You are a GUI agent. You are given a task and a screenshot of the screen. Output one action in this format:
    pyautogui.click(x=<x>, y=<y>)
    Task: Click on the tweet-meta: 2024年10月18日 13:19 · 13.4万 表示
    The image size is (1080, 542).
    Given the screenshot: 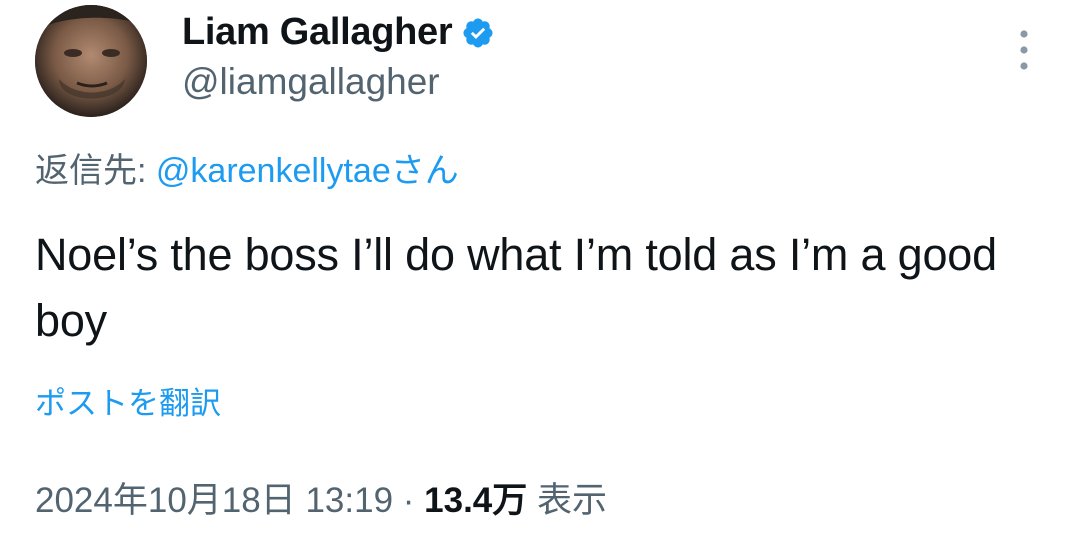 What is the action you would take?
    pyautogui.click(x=321, y=501)
    